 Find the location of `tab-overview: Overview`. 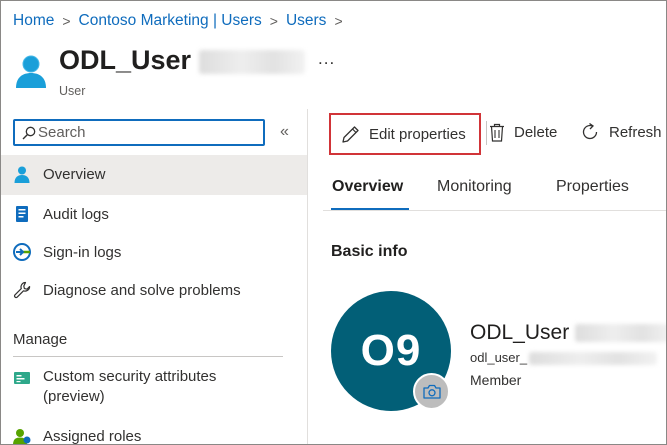

tab-overview: Overview is located at coordinates (367, 187).